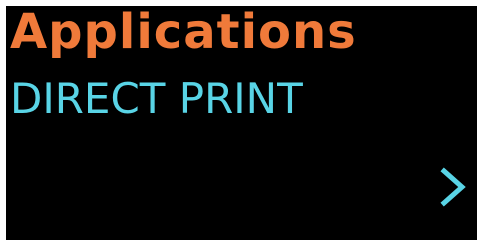  I want to click on next-button, so click(453, 187).